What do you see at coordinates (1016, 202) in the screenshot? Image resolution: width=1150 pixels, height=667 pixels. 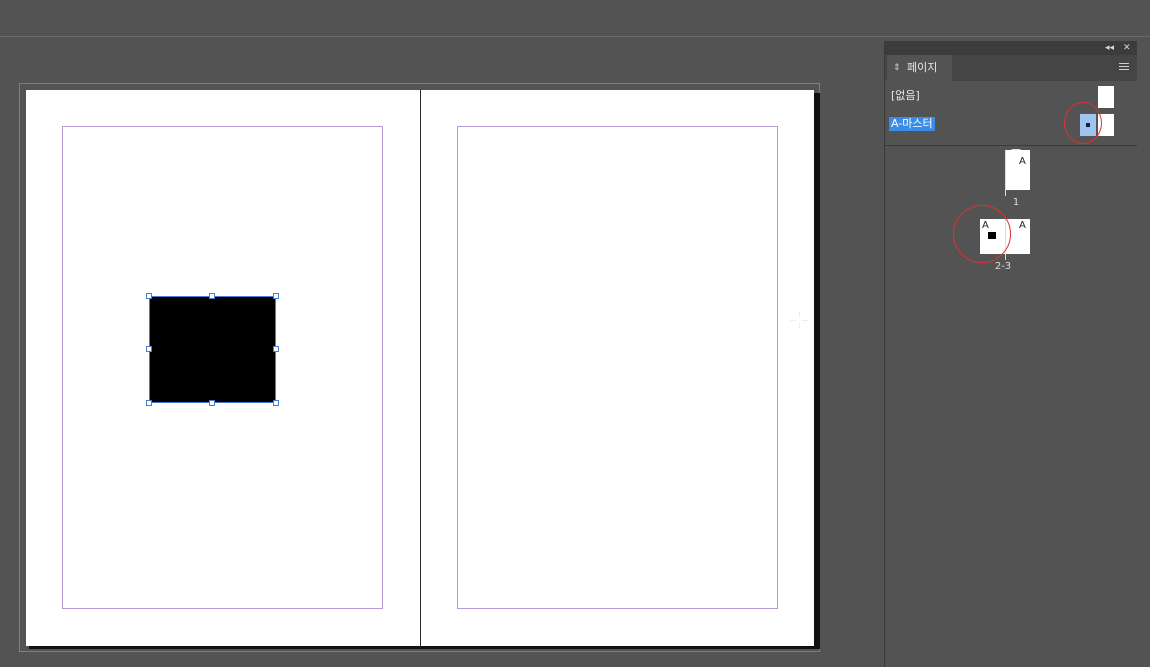 I see `page-1-number: 1` at bounding box center [1016, 202].